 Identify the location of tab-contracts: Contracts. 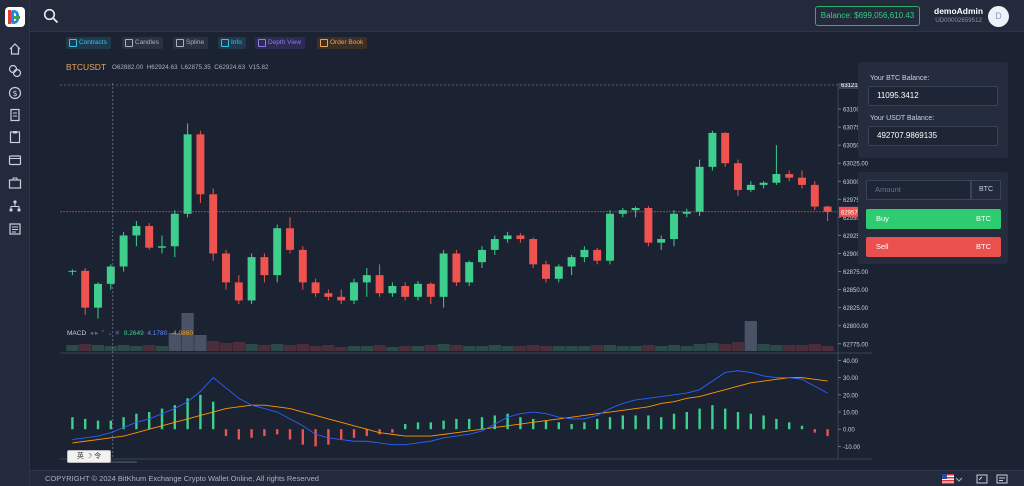
(88, 43).